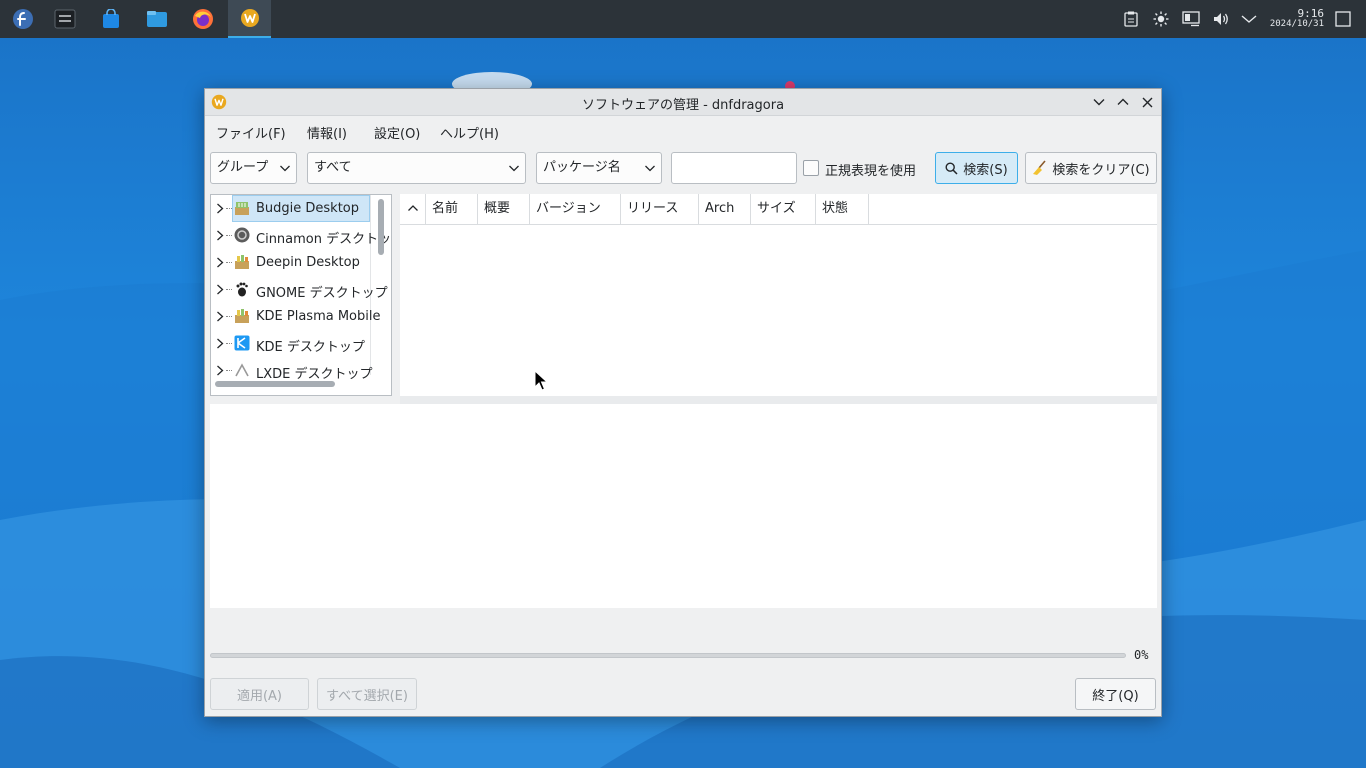 The image size is (1366, 768). What do you see at coordinates (783, 209) in the screenshot?
I see `column-header-size: サイズ` at bounding box center [783, 209].